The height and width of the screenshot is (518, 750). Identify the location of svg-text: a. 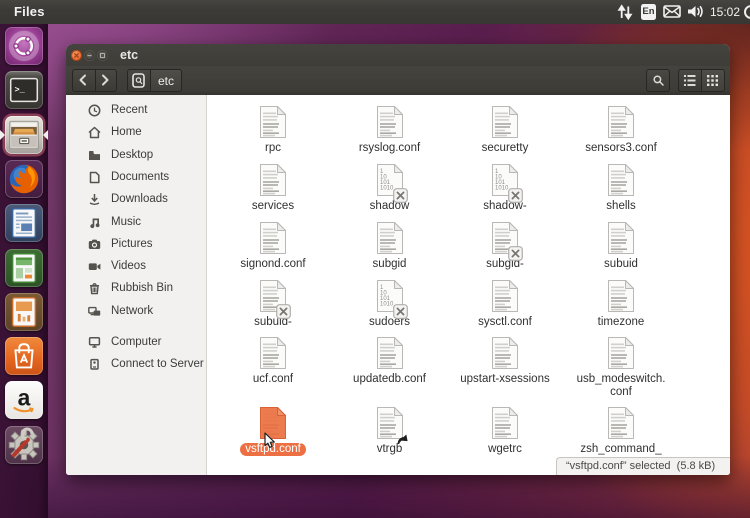
(24, 398).